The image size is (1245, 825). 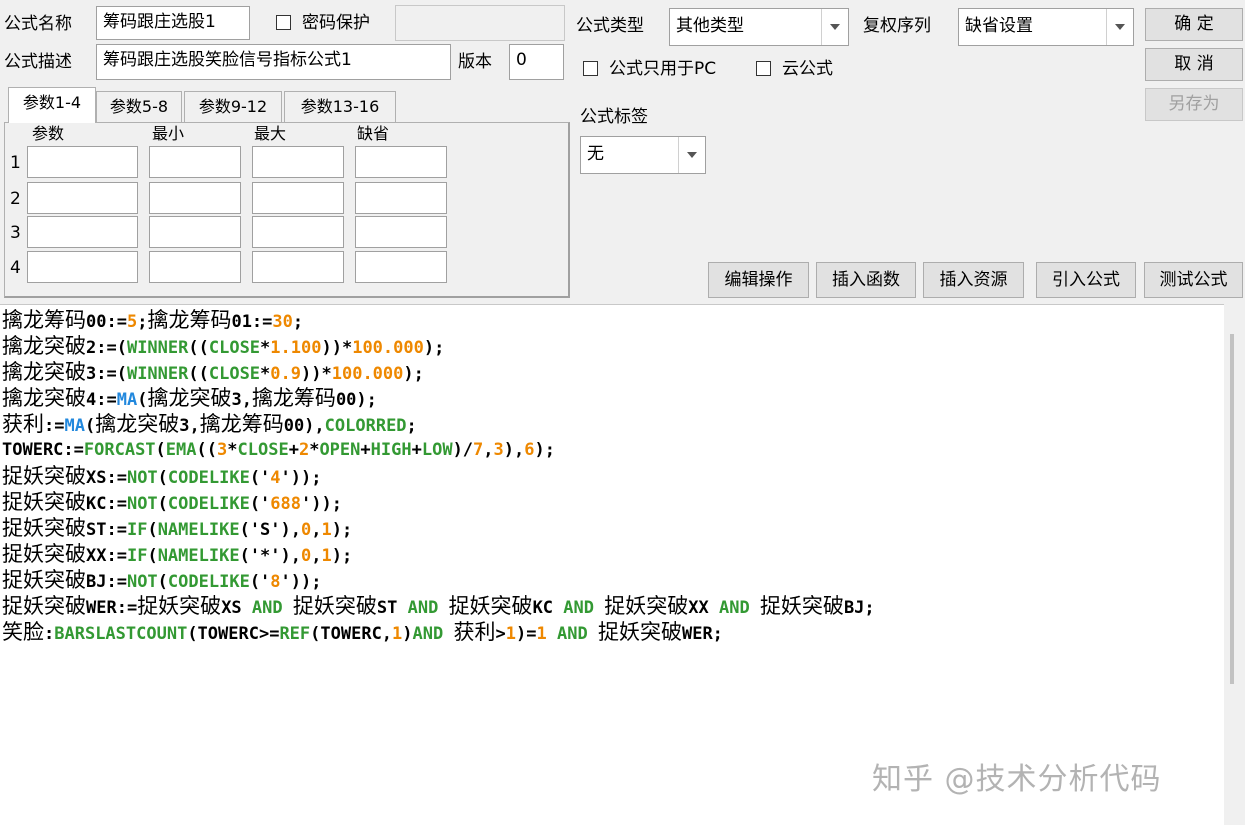 What do you see at coordinates (233, 107) in the screenshot?
I see `tab-params-9-12: 参数9-12` at bounding box center [233, 107].